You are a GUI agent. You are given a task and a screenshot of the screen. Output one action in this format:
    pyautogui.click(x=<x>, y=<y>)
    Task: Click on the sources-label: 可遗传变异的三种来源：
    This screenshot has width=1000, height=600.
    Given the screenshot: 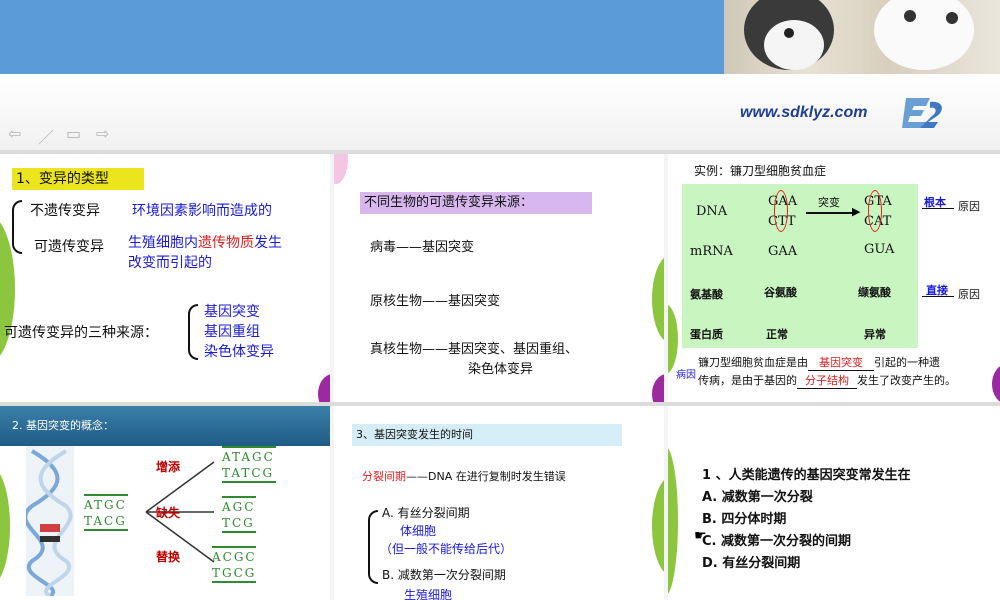 What is the action you would take?
    pyautogui.click(x=81, y=333)
    